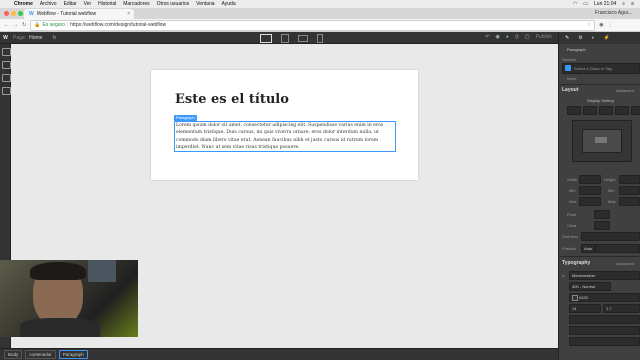  Describe the element at coordinates (35, 38) in the screenshot. I see `page-selector: Home` at that location.